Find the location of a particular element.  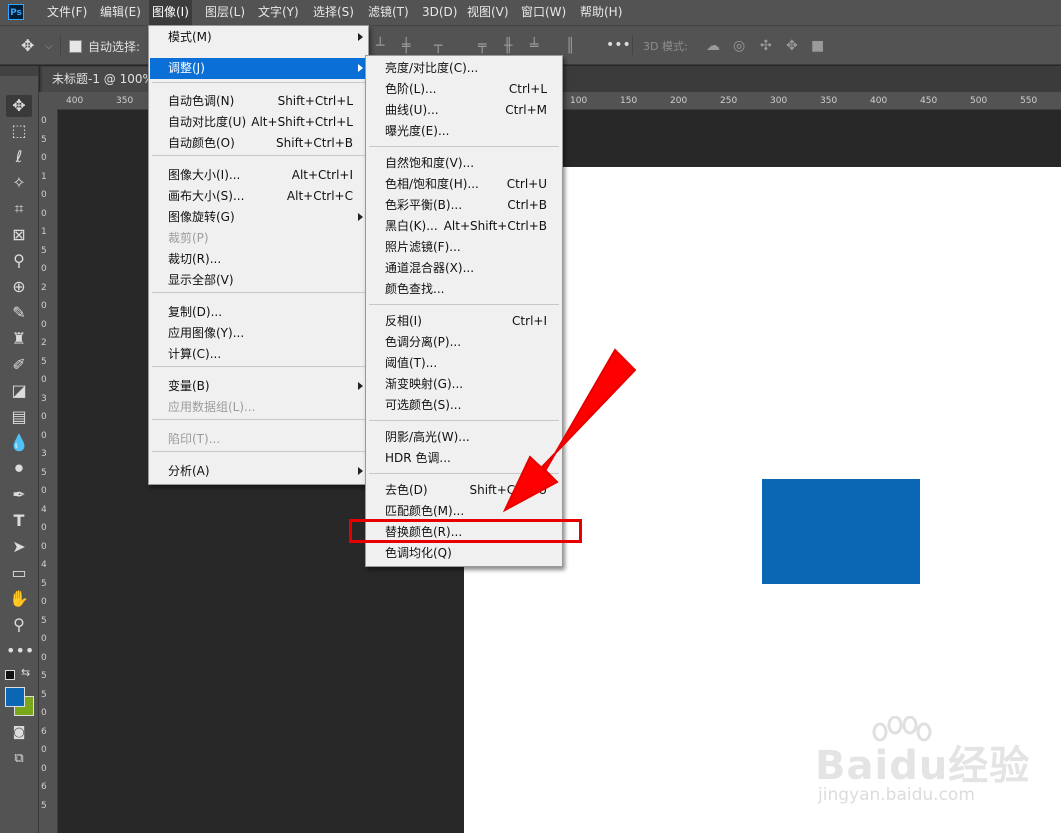

blur-tool-icon: 💧 is located at coordinates (19, 443).